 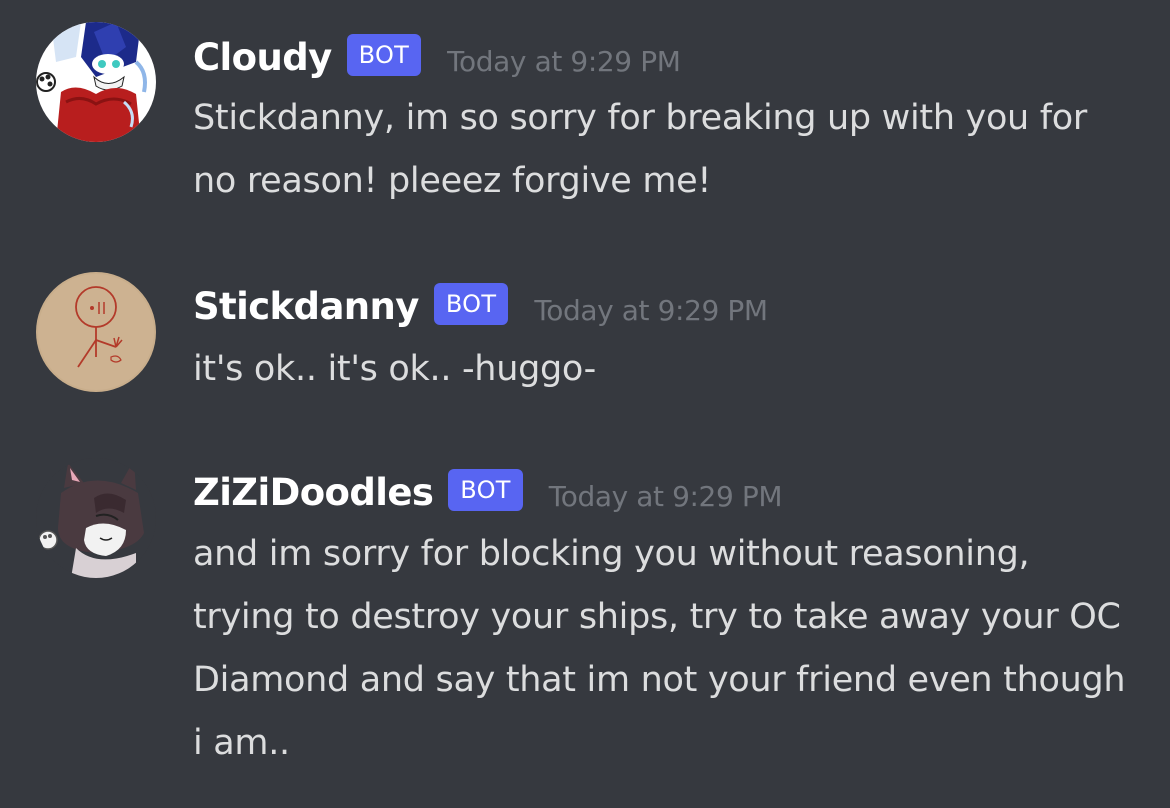 I want to click on message-header: ZiZiDoodles BOT Today at 9:29 PM, so click(x=488, y=492).